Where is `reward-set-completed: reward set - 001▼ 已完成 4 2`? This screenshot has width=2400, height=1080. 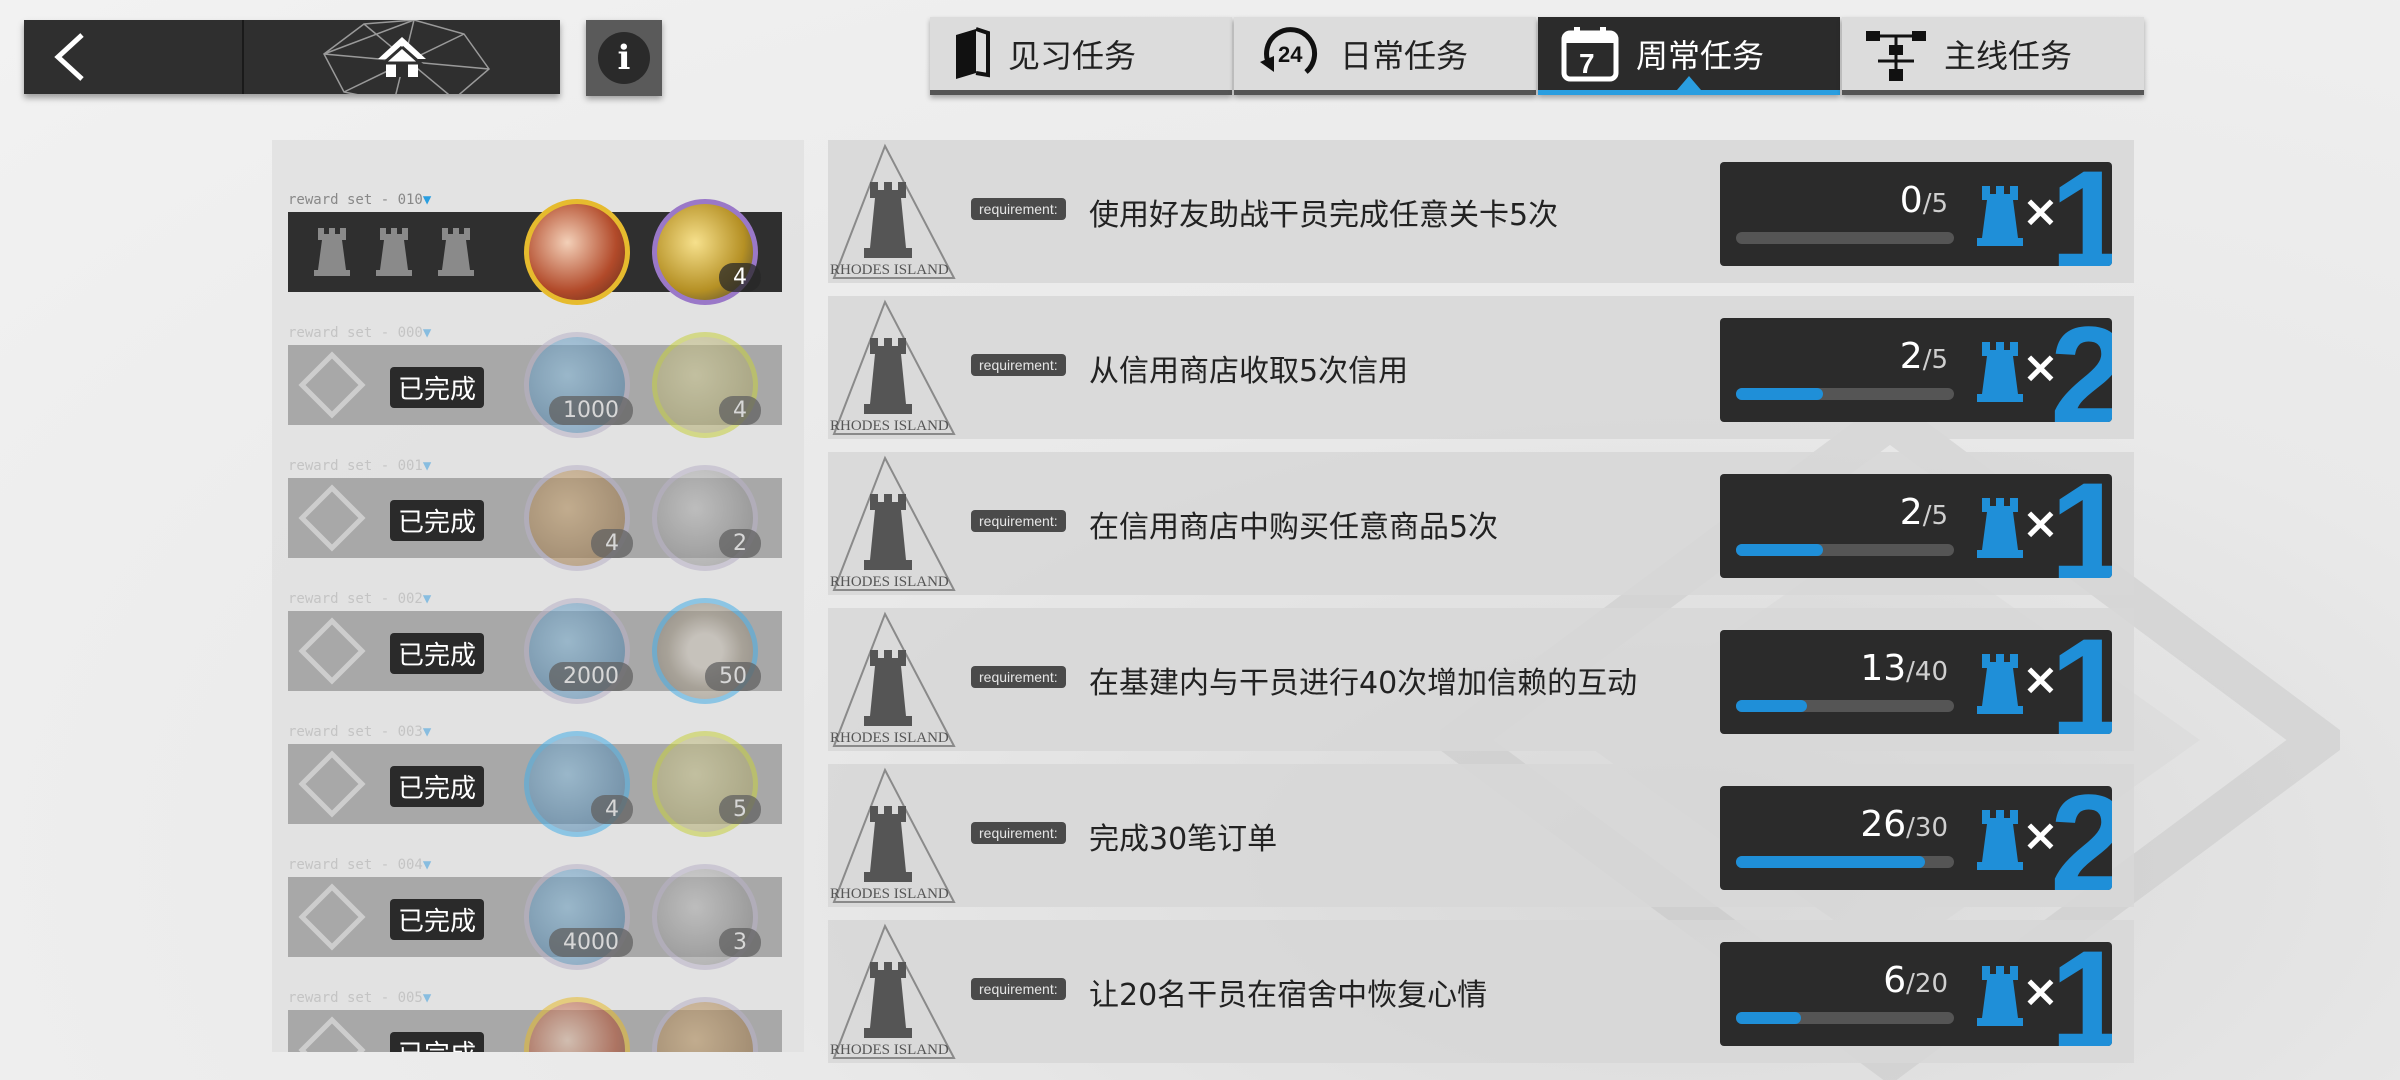 reward-set-completed: reward set - 001▼ 已完成 4 2 is located at coordinates (535, 514).